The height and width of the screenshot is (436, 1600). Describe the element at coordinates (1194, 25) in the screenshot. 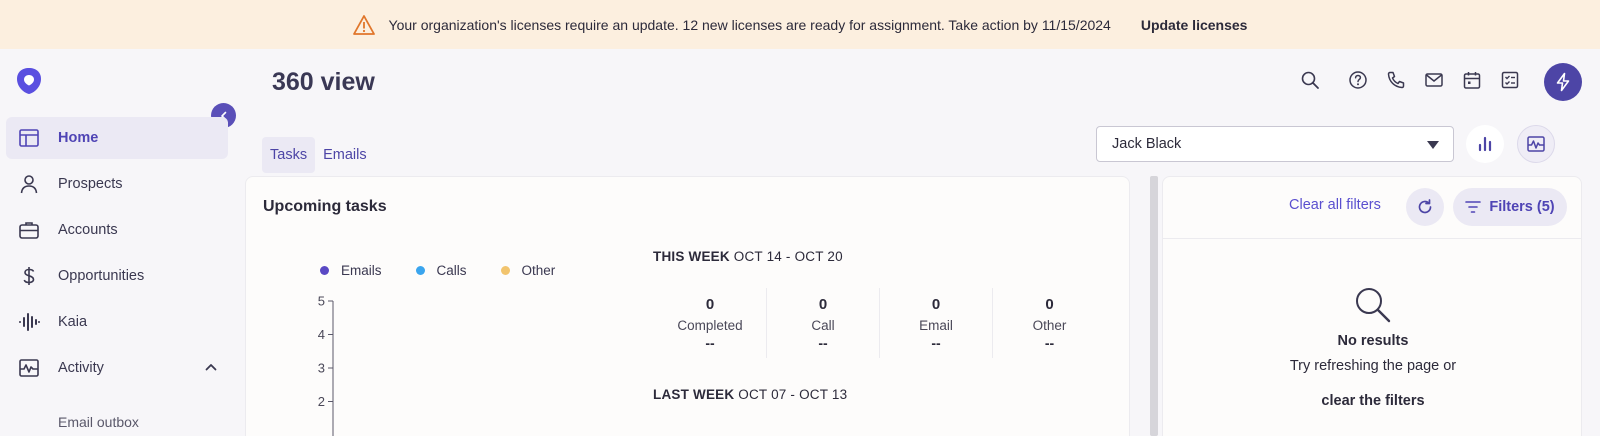

I see `update-licenses-link: Update licenses` at that location.